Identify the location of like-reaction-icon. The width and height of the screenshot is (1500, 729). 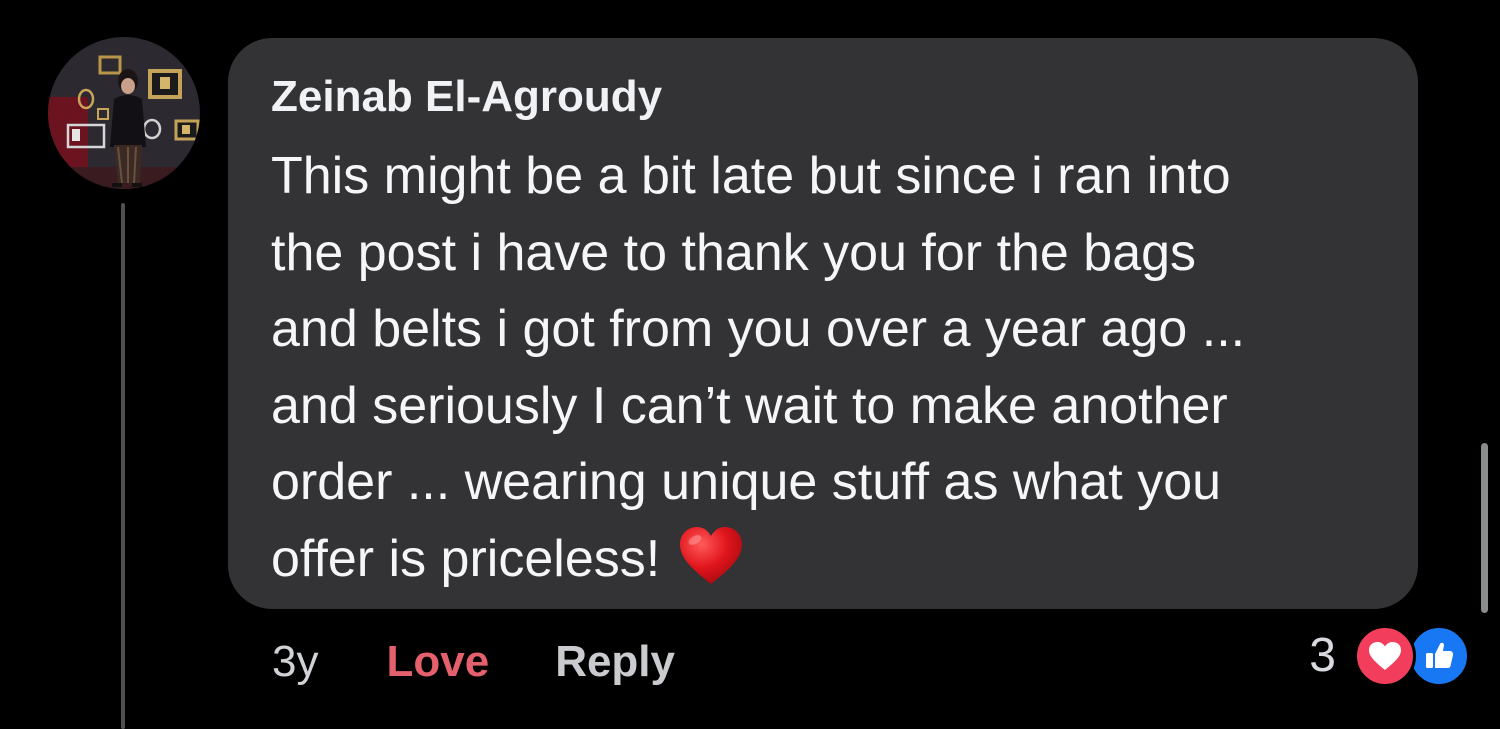
(1439, 656).